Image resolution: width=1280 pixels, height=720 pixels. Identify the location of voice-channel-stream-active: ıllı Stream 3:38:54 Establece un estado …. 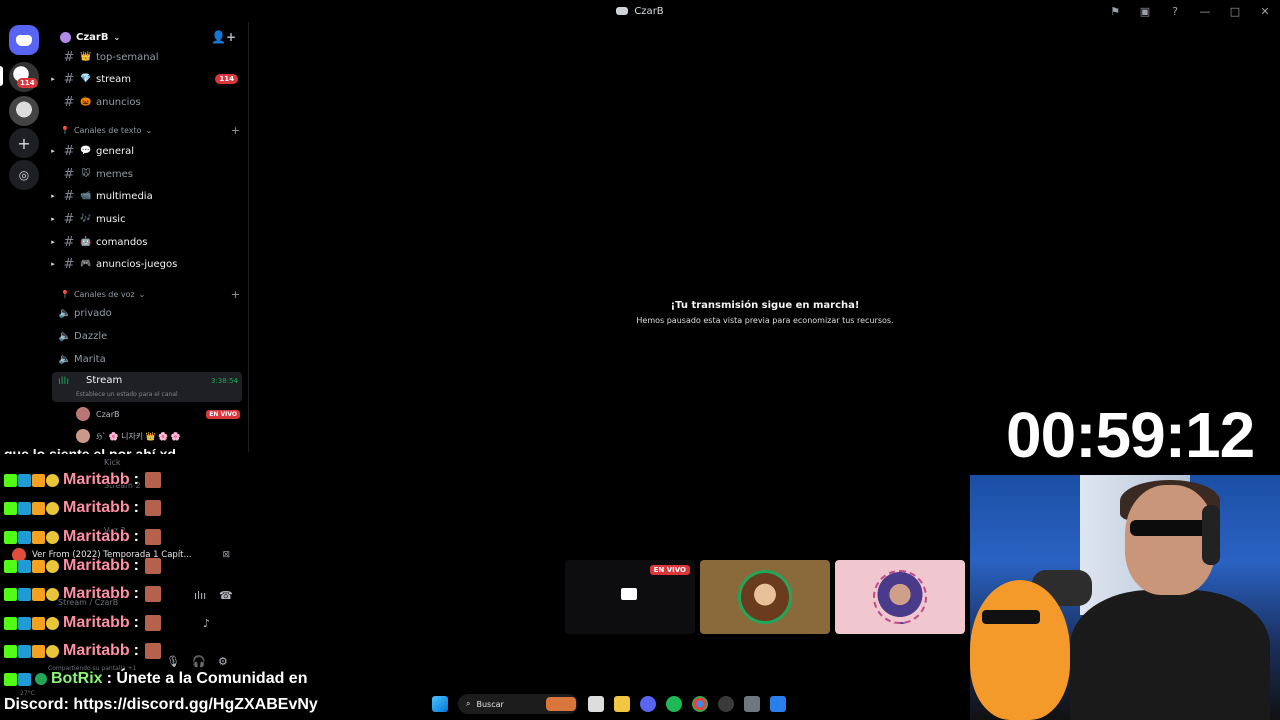
(147, 387).